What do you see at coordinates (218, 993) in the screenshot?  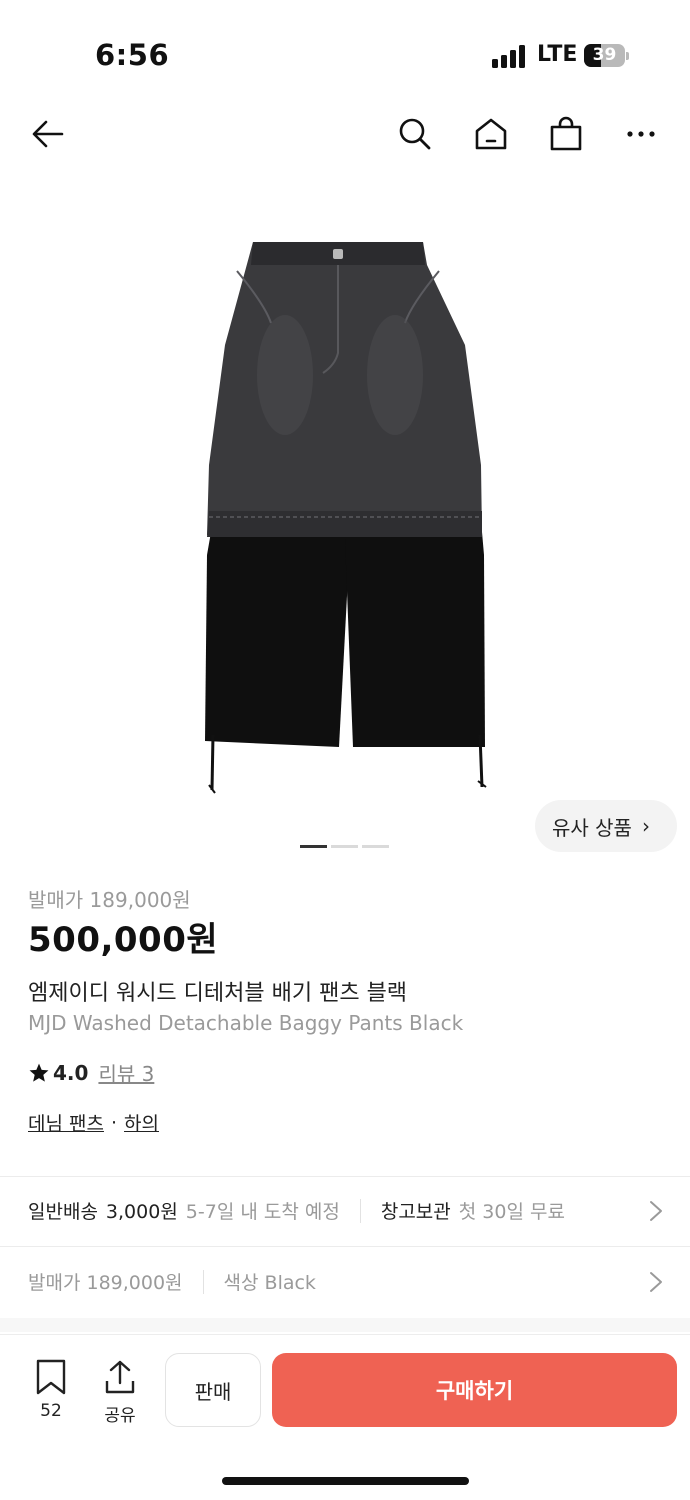 I see `product-name-ko: 엠제이디 워시드 디테처블 배기 팬츠 블랙` at bounding box center [218, 993].